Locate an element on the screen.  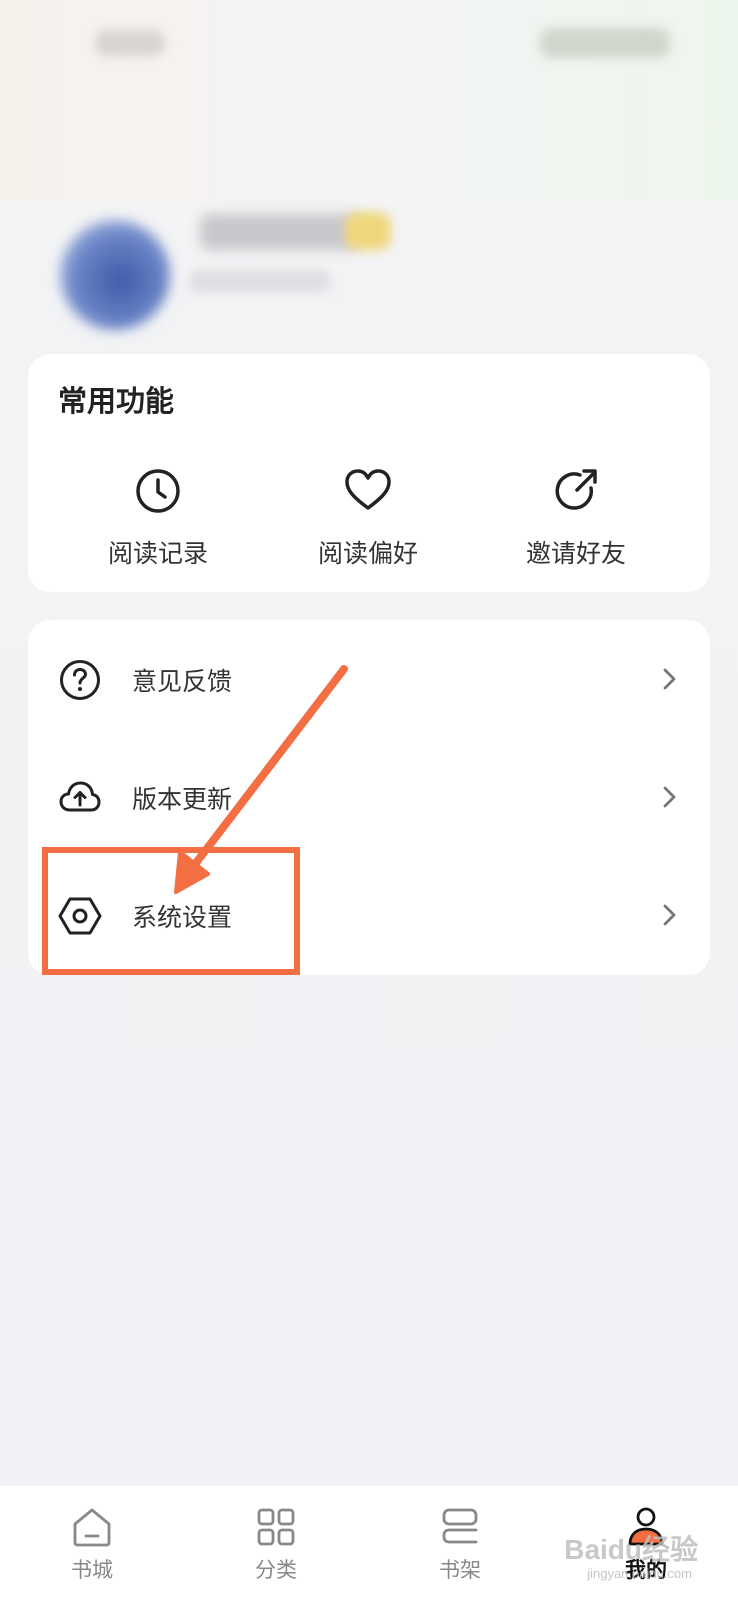
tab-label: 书城 is located at coordinates (92, 1570).